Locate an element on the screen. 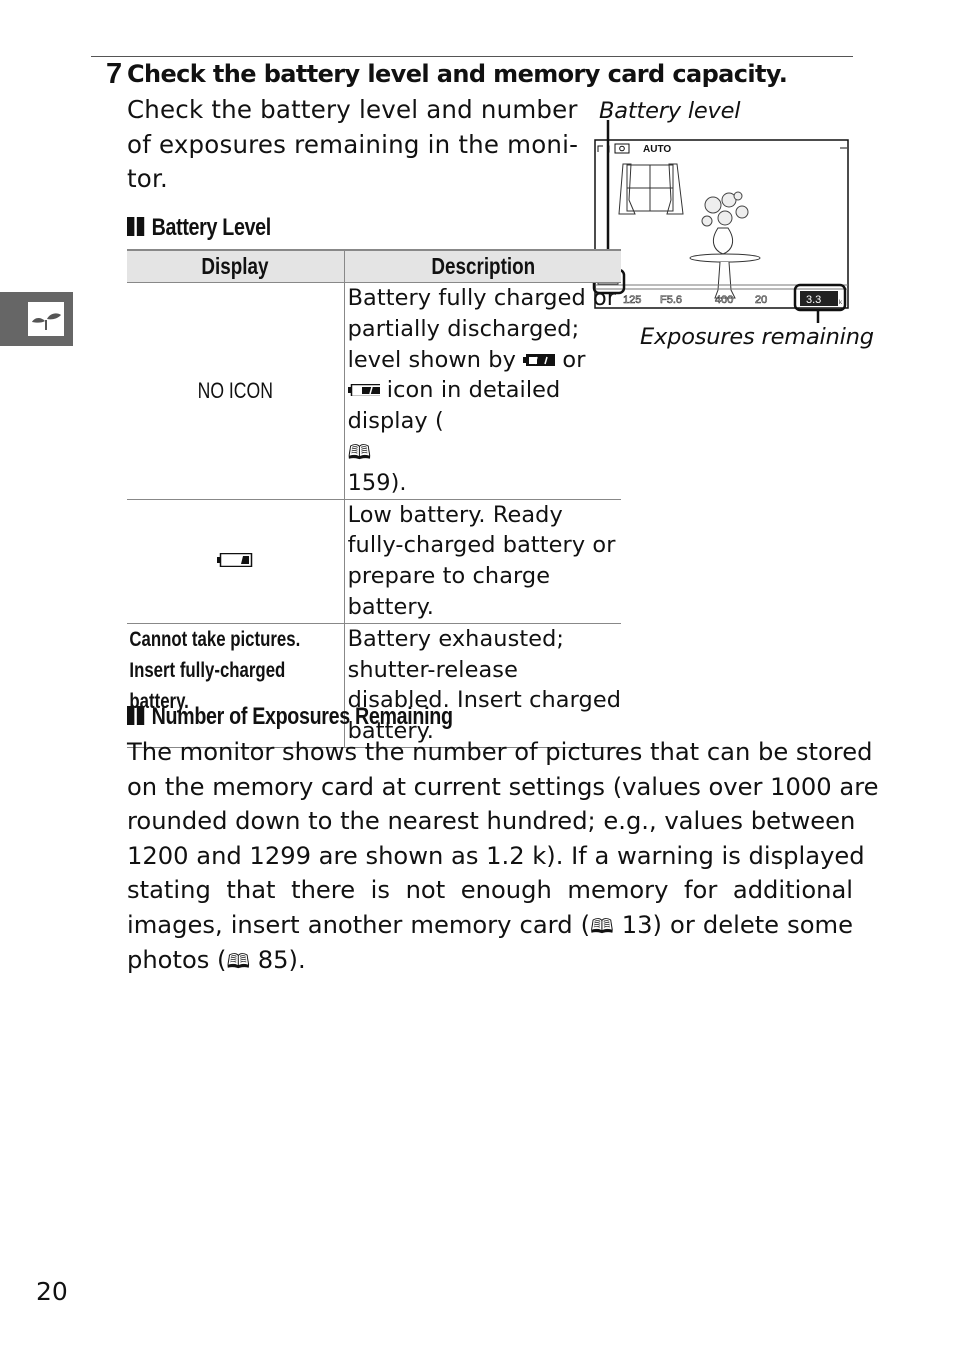 This screenshot has height=1345, width=954. exposures-remaining-caption: Exposures remaining is located at coordinates (757, 337).